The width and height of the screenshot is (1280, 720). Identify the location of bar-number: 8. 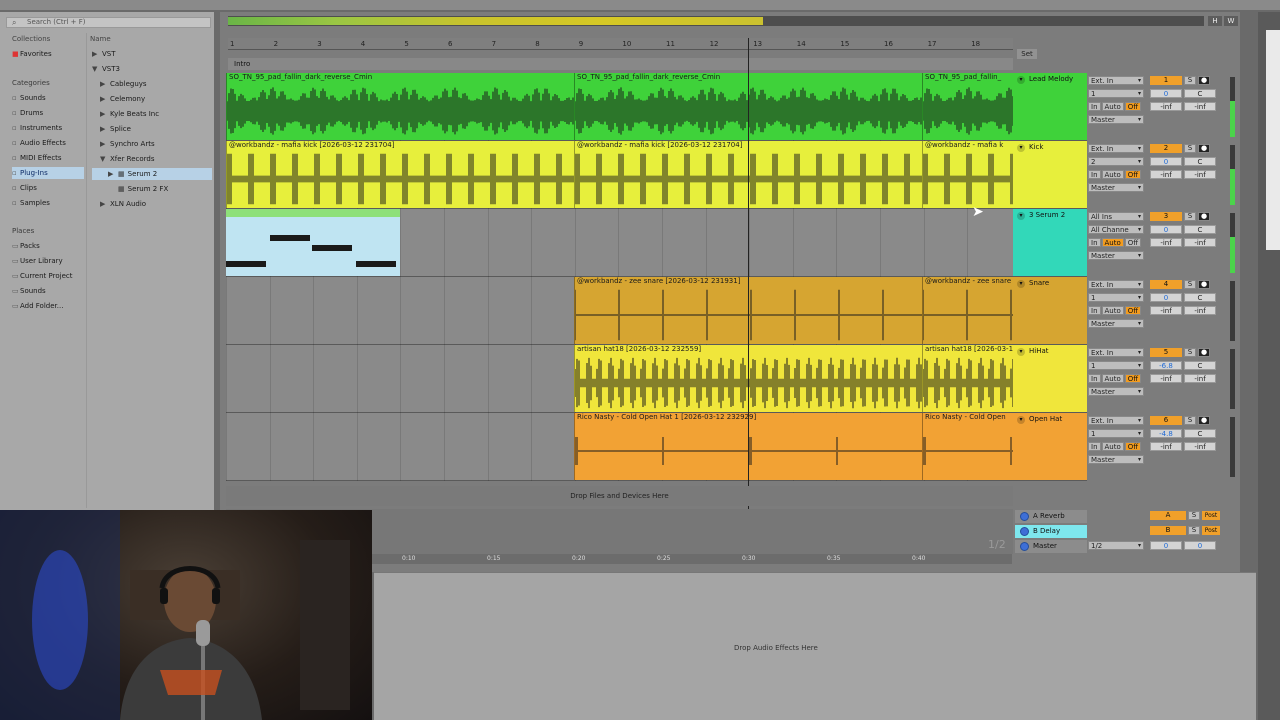
(537, 44).